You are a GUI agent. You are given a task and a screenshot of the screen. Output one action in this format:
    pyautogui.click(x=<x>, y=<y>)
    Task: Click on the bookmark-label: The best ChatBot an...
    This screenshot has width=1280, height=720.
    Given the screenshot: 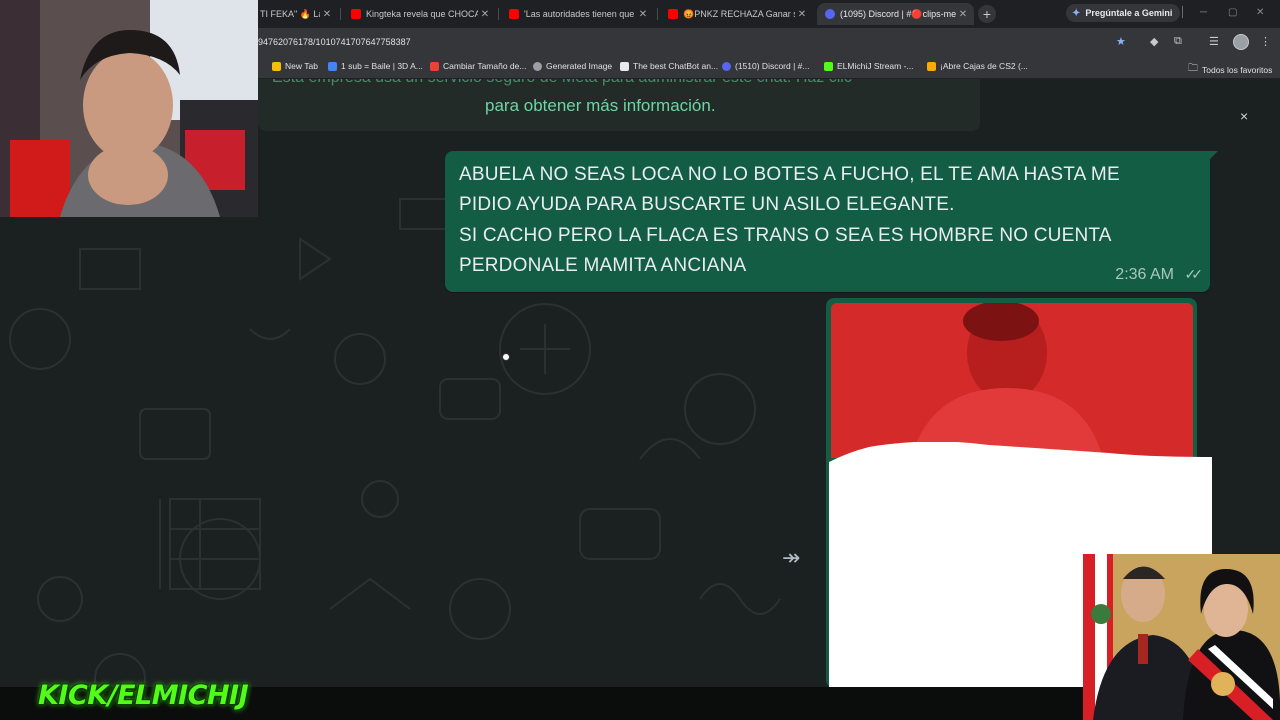 What is the action you would take?
    pyautogui.click(x=676, y=66)
    